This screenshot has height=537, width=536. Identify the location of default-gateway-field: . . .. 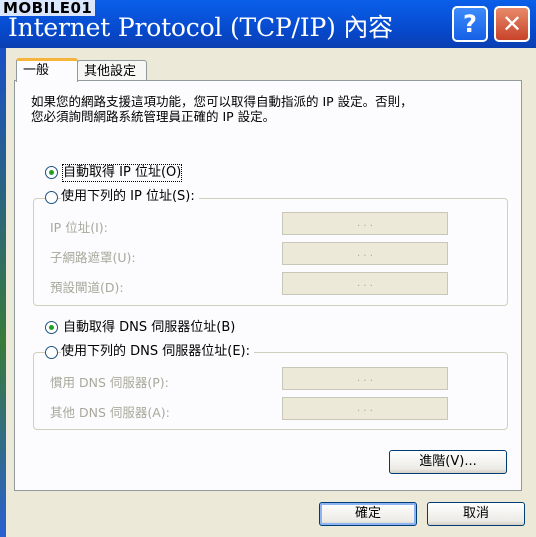
(365, 283).